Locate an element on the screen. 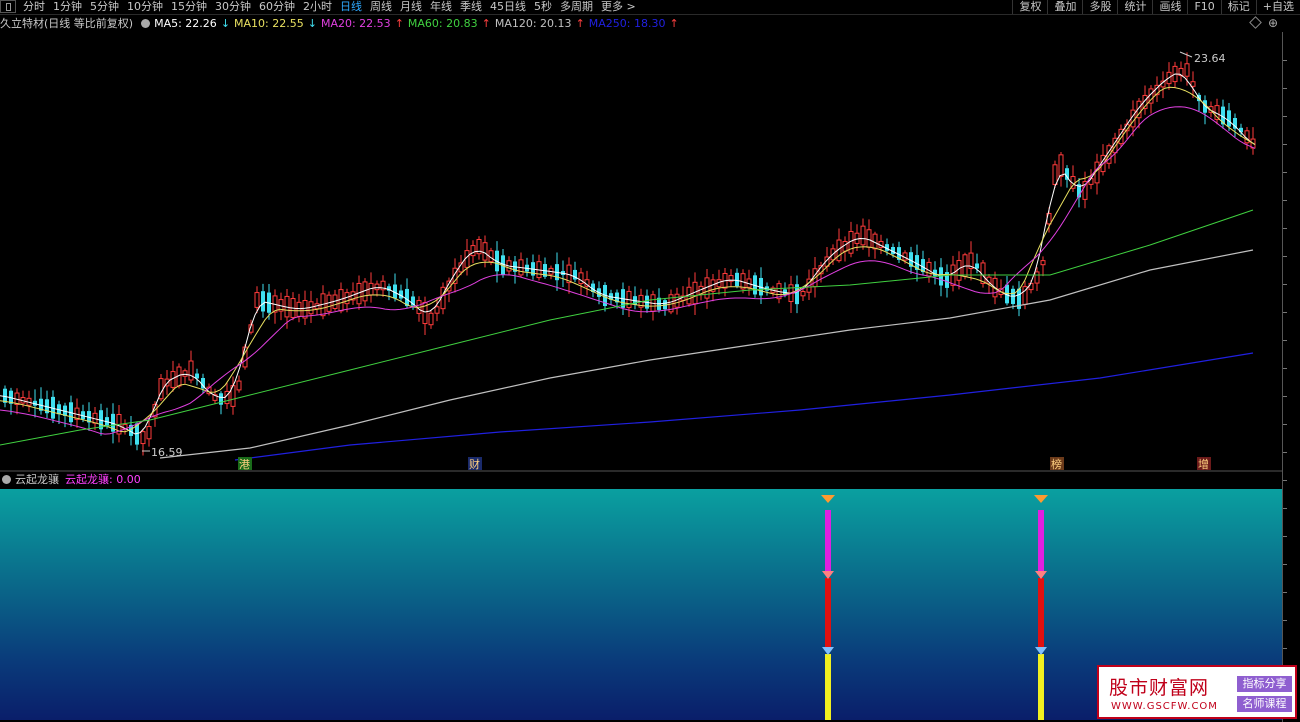 This screenshot has height=722, width=1300. watermark-title: 股市财富网 is located at coordinates (1159, 688).